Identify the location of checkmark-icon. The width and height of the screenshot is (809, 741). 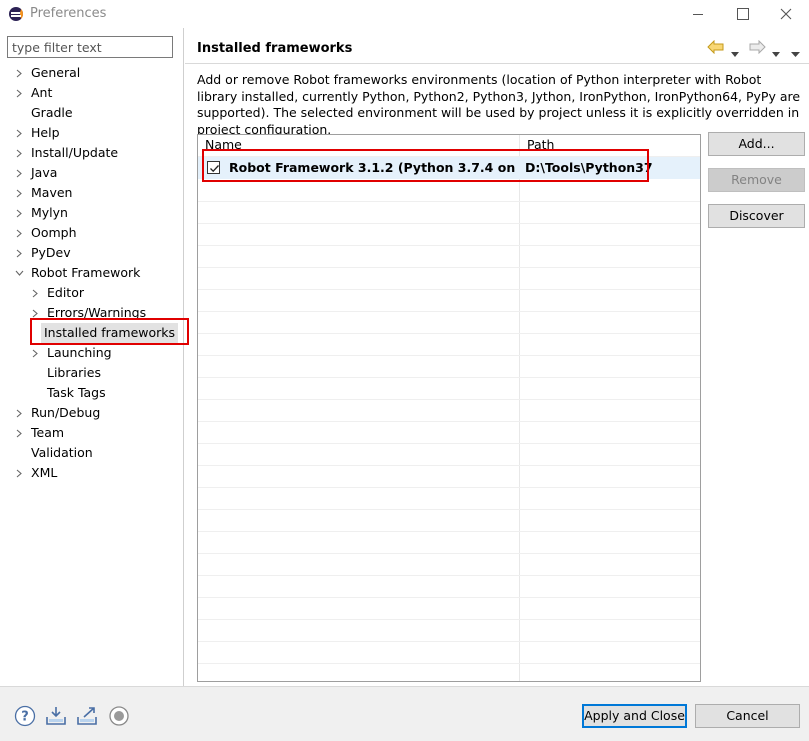
(214, 169).